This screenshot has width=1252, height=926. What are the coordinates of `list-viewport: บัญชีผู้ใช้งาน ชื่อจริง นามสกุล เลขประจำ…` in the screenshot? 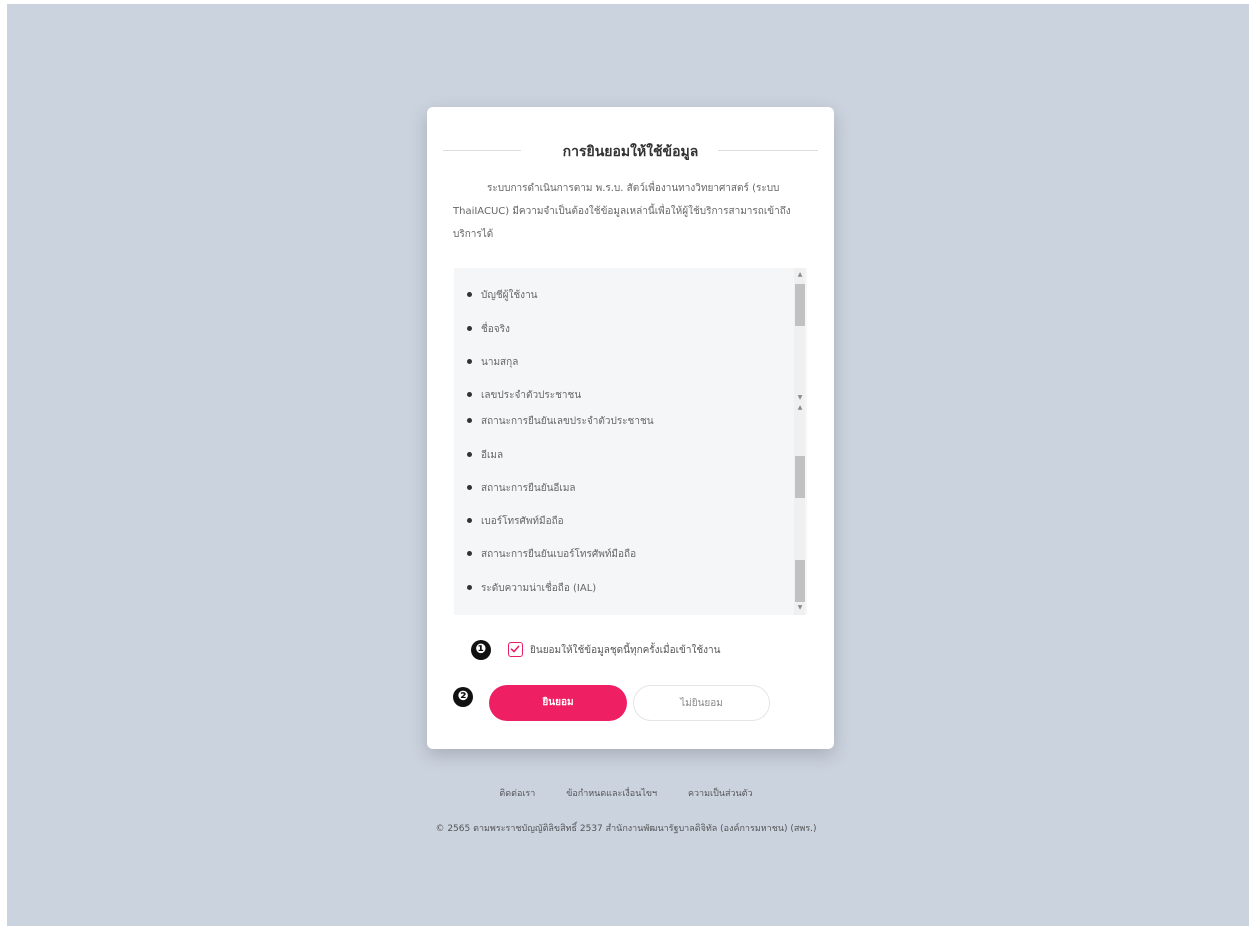 It's located at (623, 441).